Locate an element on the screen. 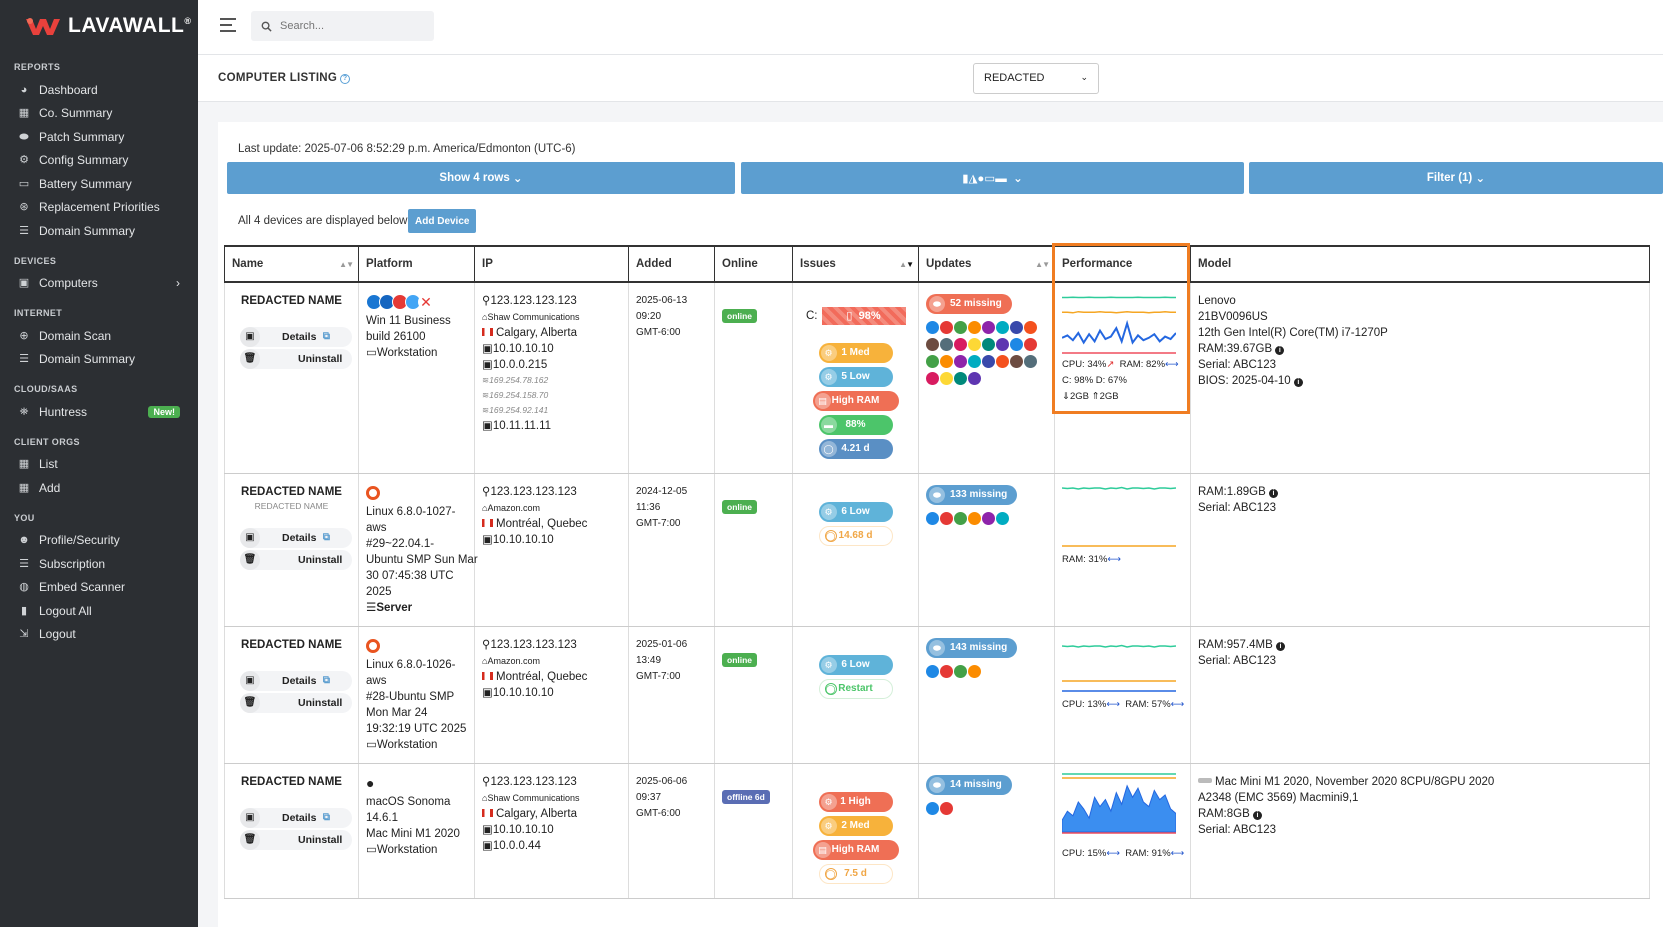 This screenshot has height=927, width=1663. sidebar-item-embed-scanner: ◍ Embed Scanner is located at coordinates (99, 588).